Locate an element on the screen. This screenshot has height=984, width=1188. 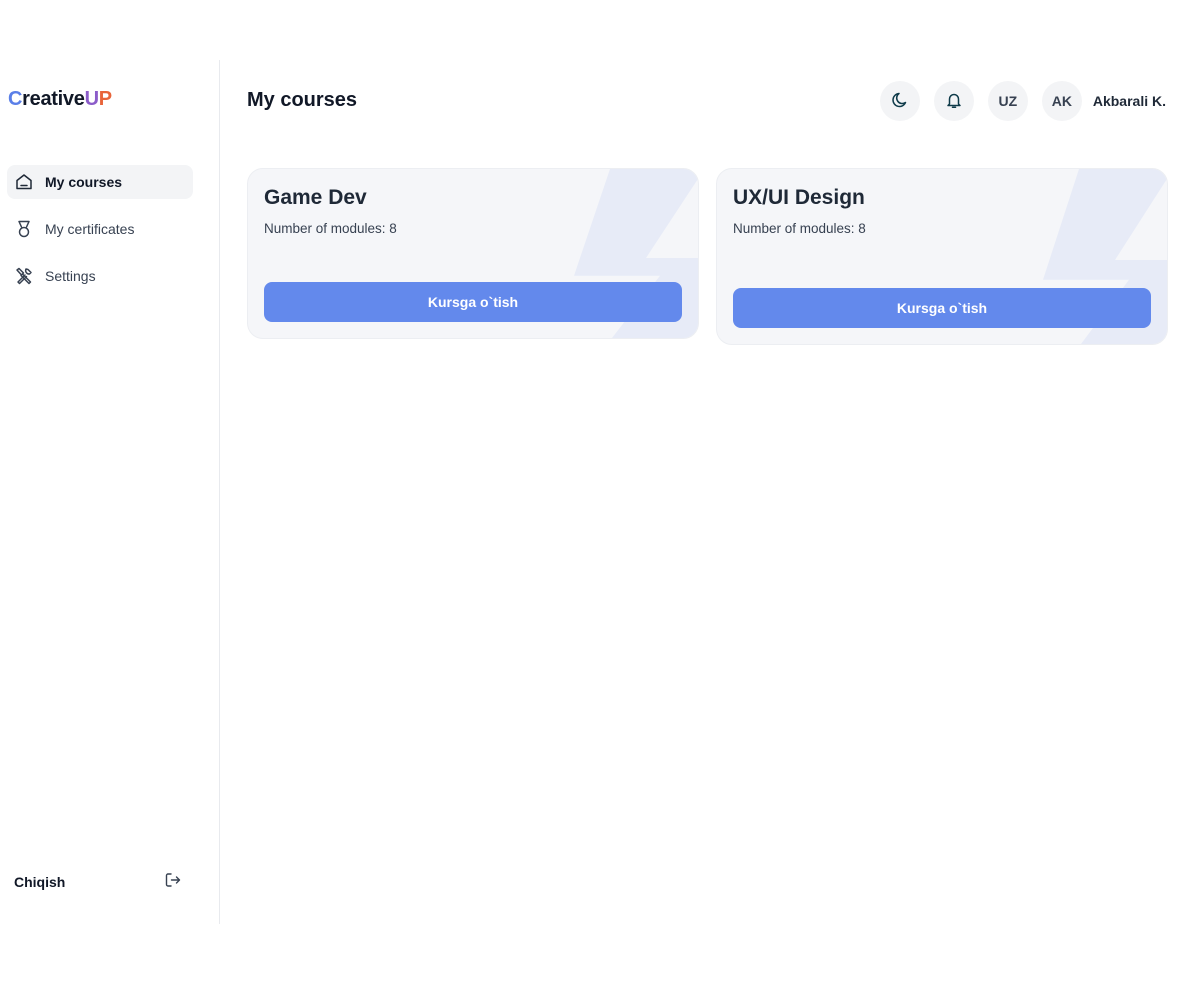
sidebar-nav: My courses My certificates Settings is located at coordinates (100, 235).